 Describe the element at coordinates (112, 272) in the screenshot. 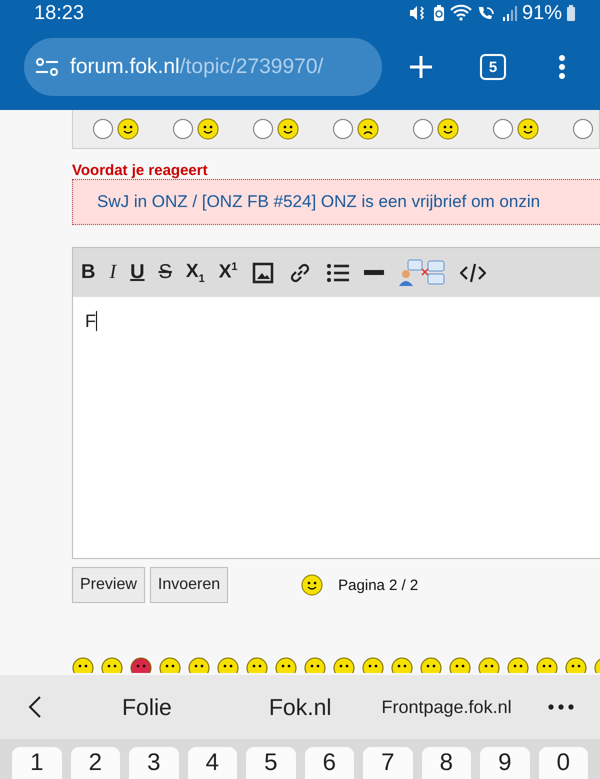

I see `italic-button: I` at that location.